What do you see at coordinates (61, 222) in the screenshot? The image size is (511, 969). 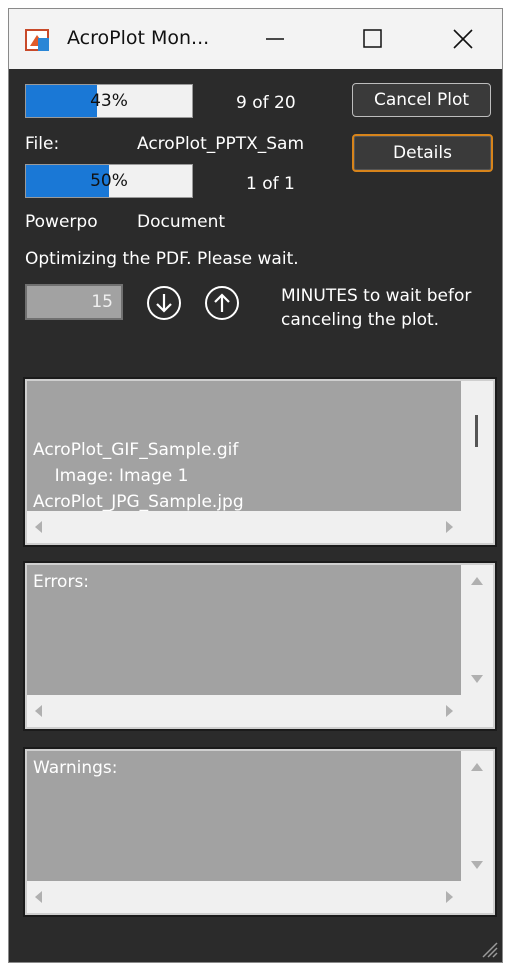 I see `status-app: Powerpo` at bounding box center [61, 222].